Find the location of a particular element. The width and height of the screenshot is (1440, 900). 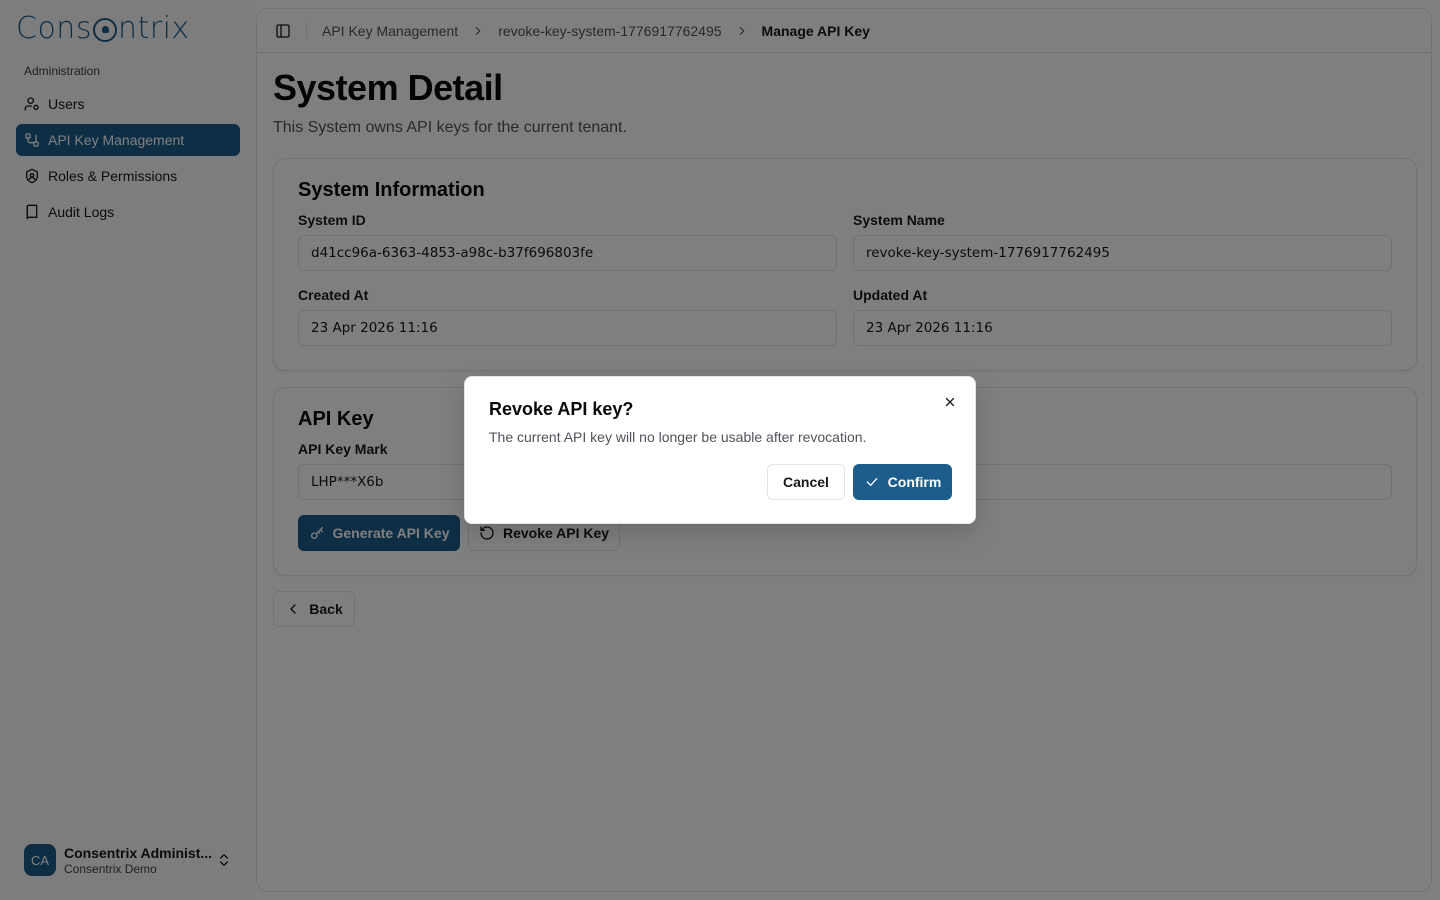

confirm-button: Confirm is located at coordinates (902, 482).